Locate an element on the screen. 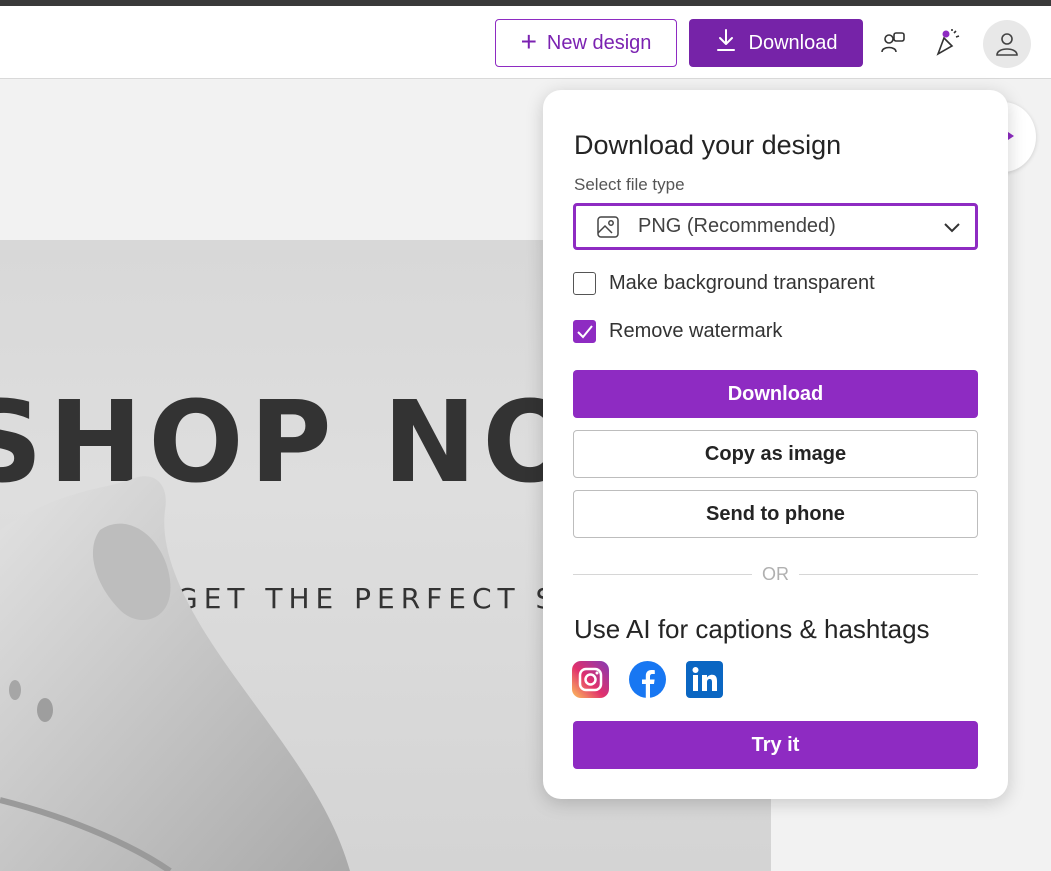 This screenshot has width=1051, height=871. account-icon is located at coordinates (1007, 44).